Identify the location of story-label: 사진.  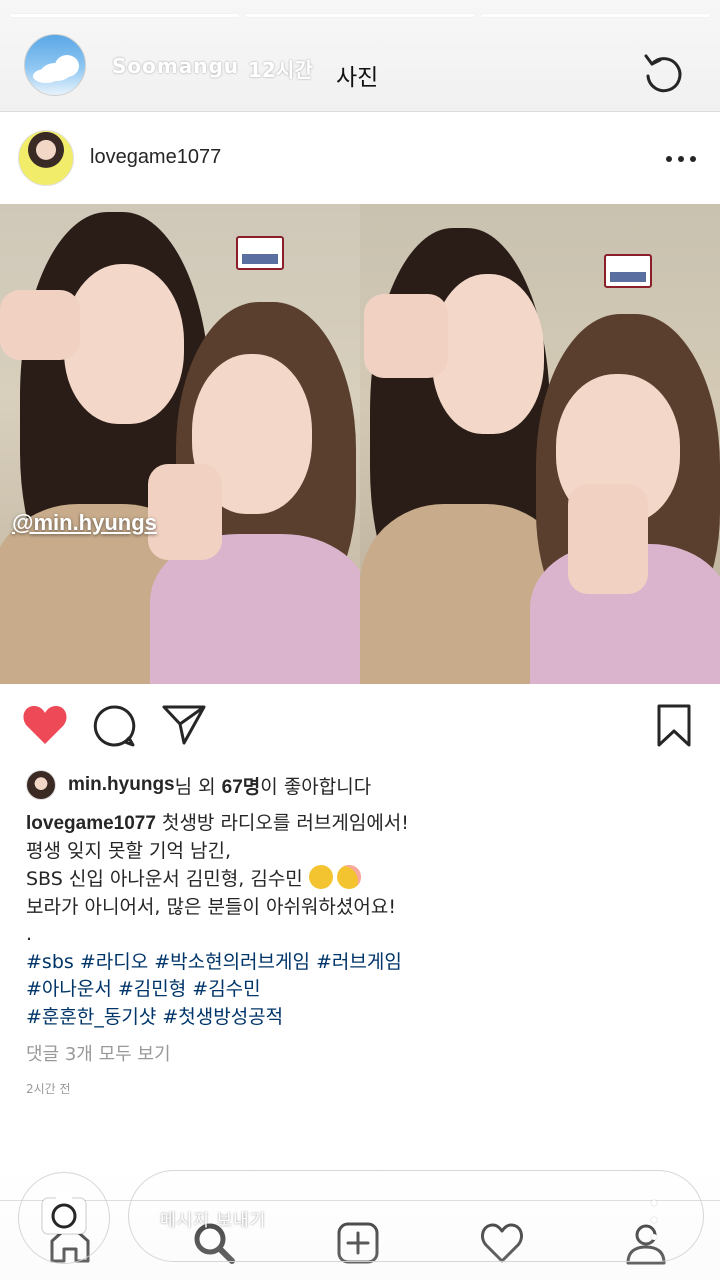
(357, 78).